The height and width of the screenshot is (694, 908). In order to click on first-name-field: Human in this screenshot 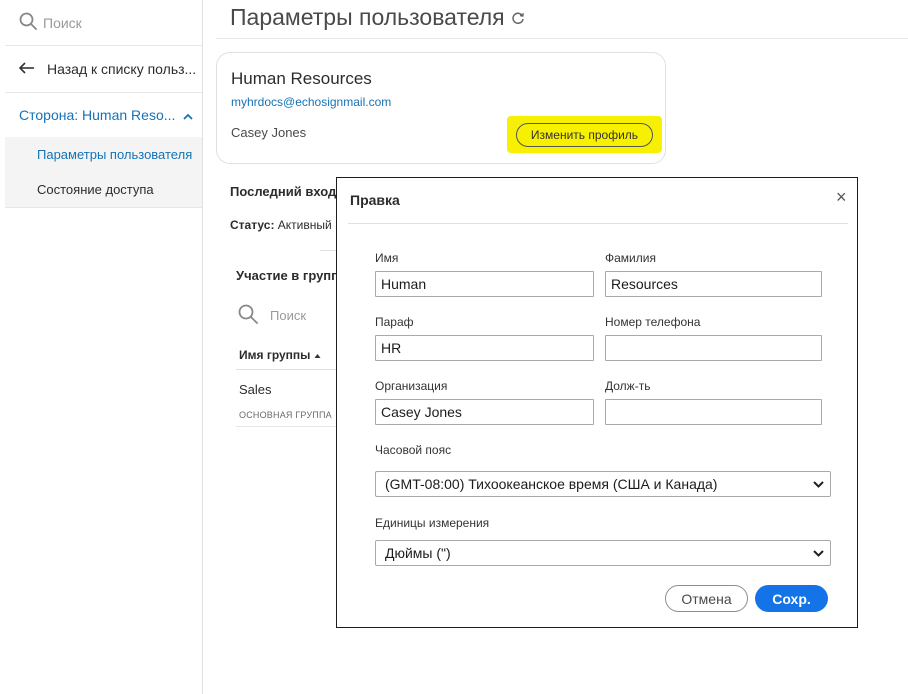, I will do `click(484, 284)`.